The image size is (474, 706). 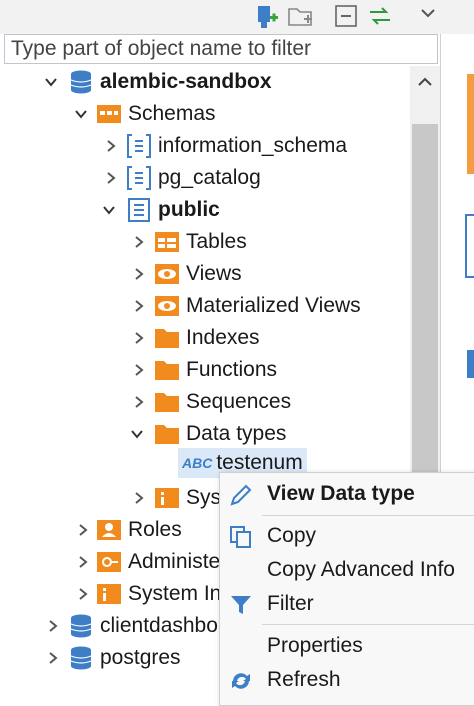 What do you see at coordinates (223, 337) in the screenshot?
I see `folder-label: Indexes` at bounding box center [223, 337].